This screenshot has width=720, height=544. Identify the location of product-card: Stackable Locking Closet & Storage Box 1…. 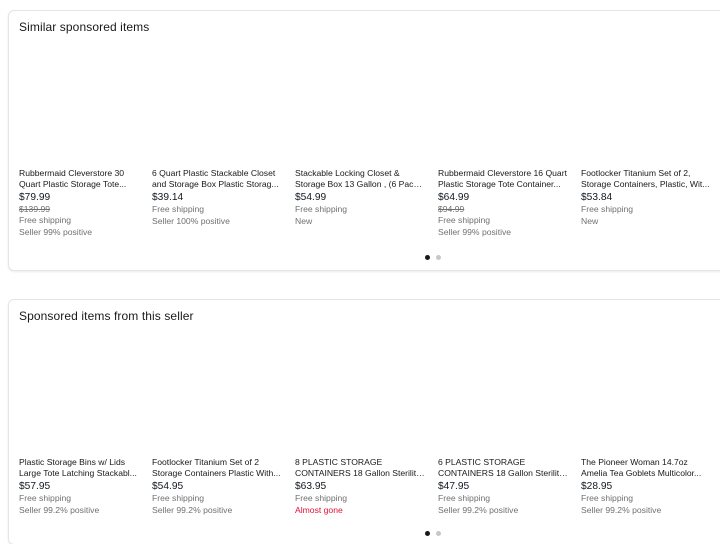
(363, 142).